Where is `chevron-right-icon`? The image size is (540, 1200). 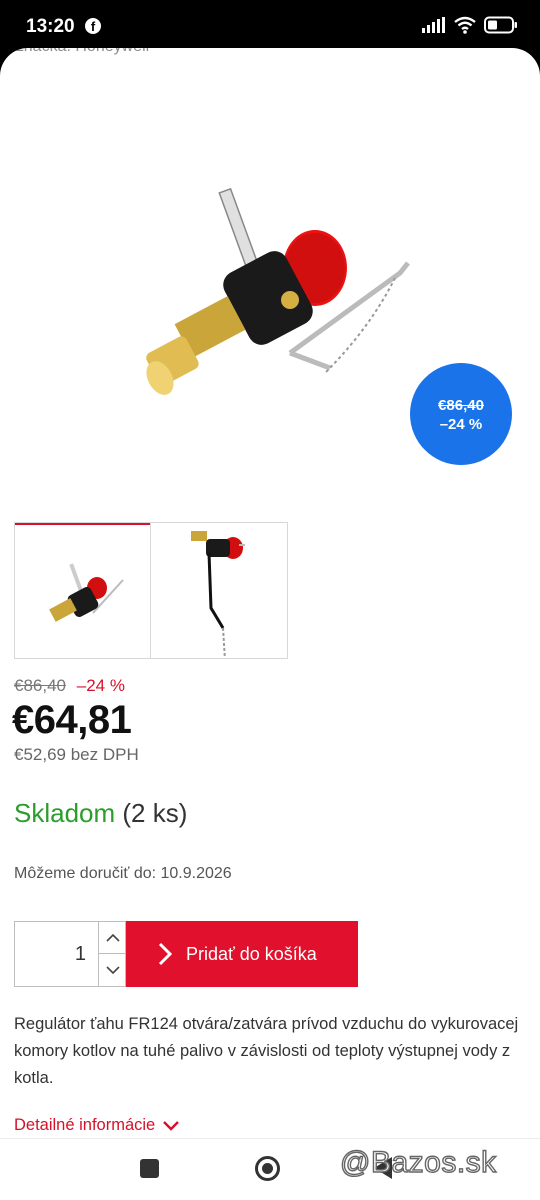 chevron-right-icon is located at coordinates (165, 954).